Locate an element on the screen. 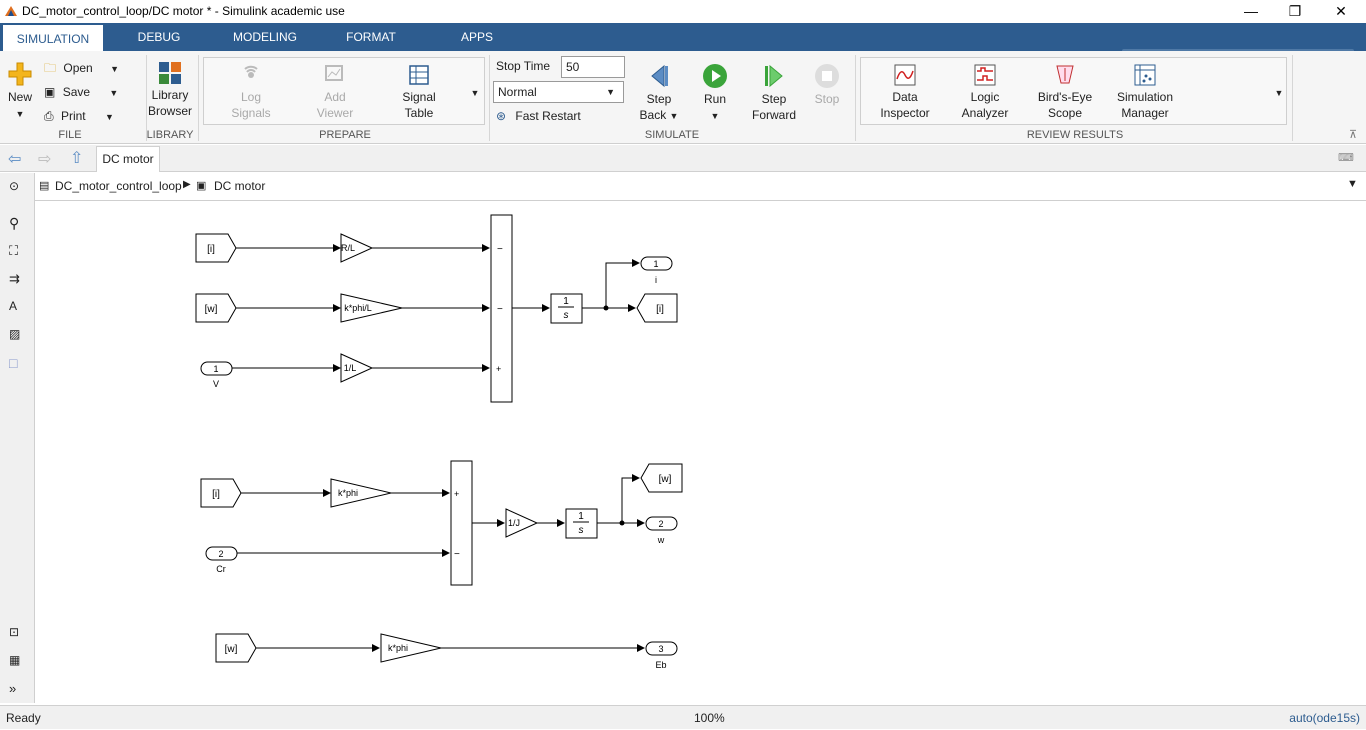  gain-1-over-j: 1/J is located at coordinates (522, 523).